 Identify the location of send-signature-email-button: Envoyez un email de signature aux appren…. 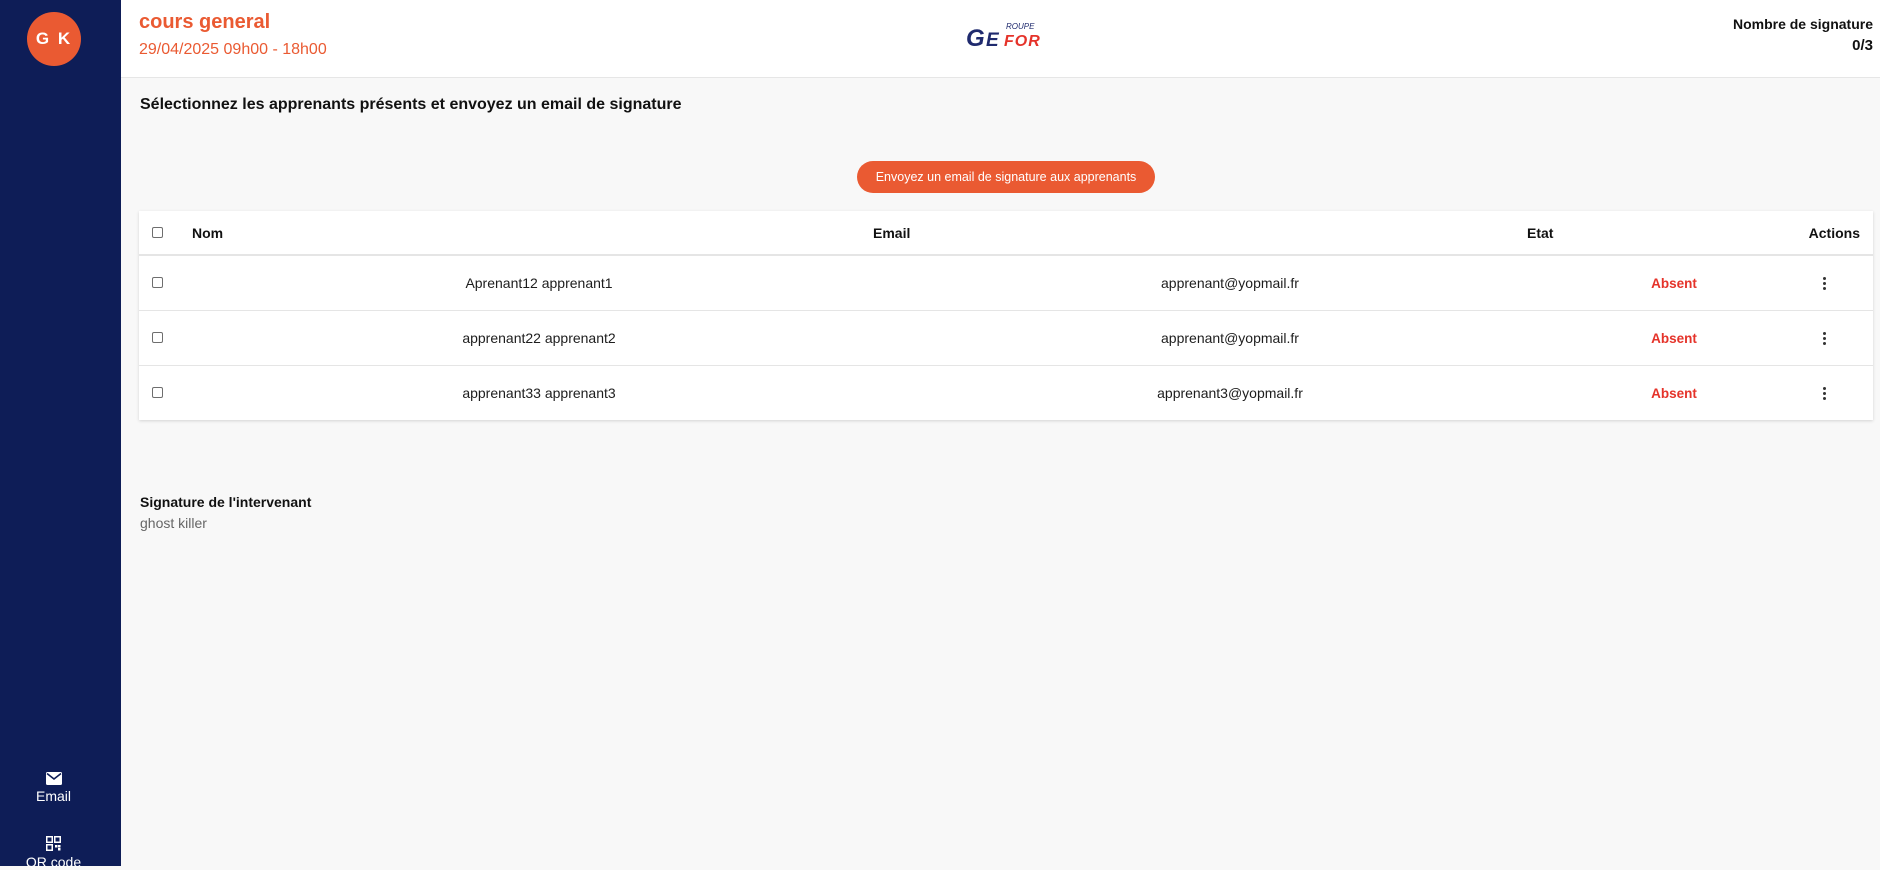
(1006, 177).